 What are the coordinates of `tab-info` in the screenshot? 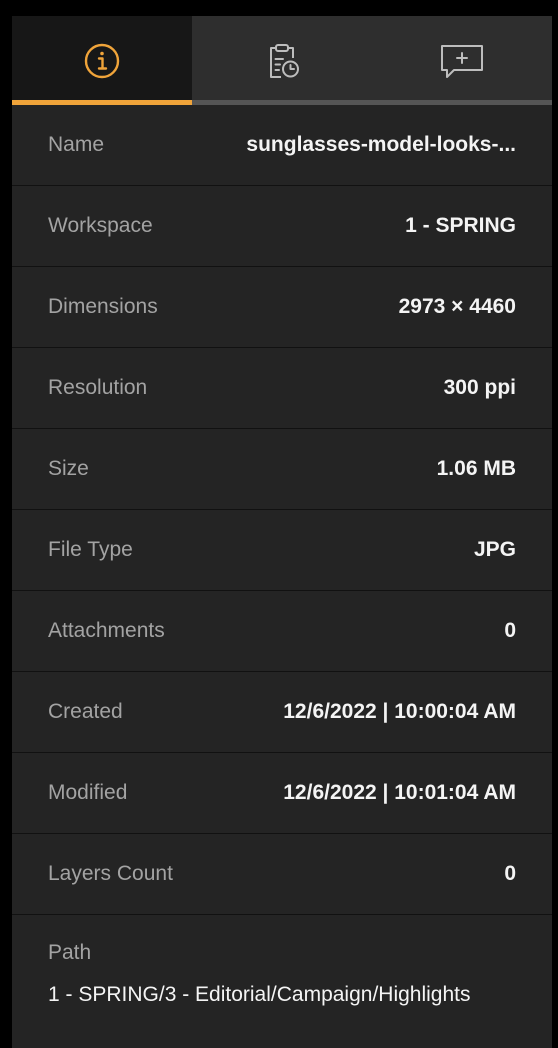 It's located at (102, 60).